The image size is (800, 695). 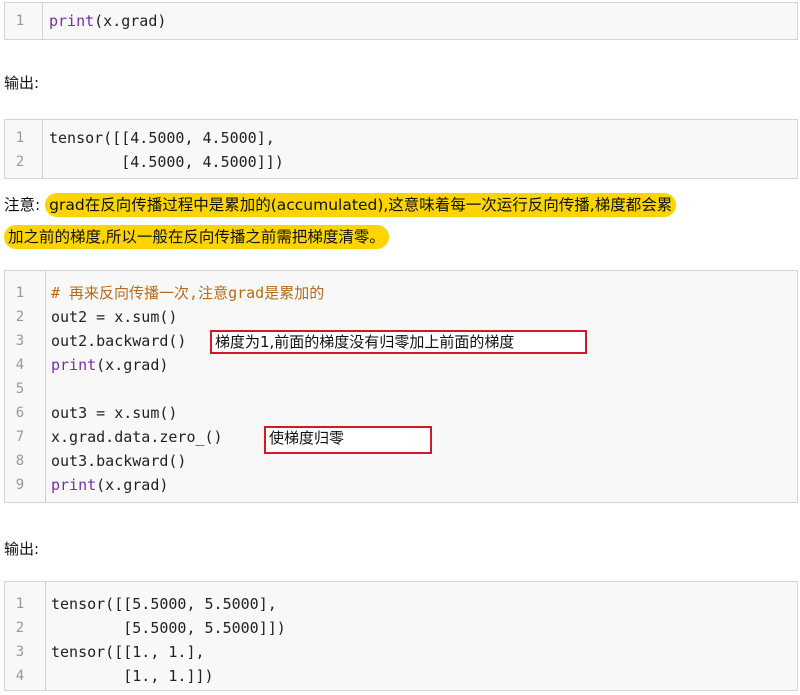 I want to click on code-line: 1 tensor([[5.5000, 5.5000],, so click(x=401, y=604).